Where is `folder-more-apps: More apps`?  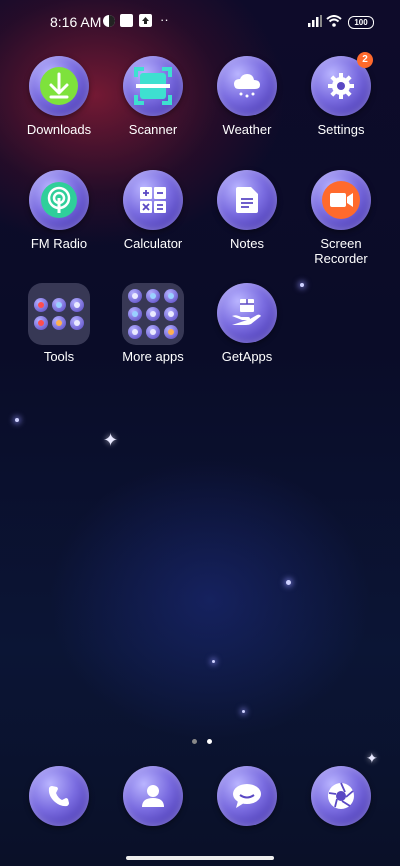
folder-more-apps: More apps is located at coordinates (153, 323).